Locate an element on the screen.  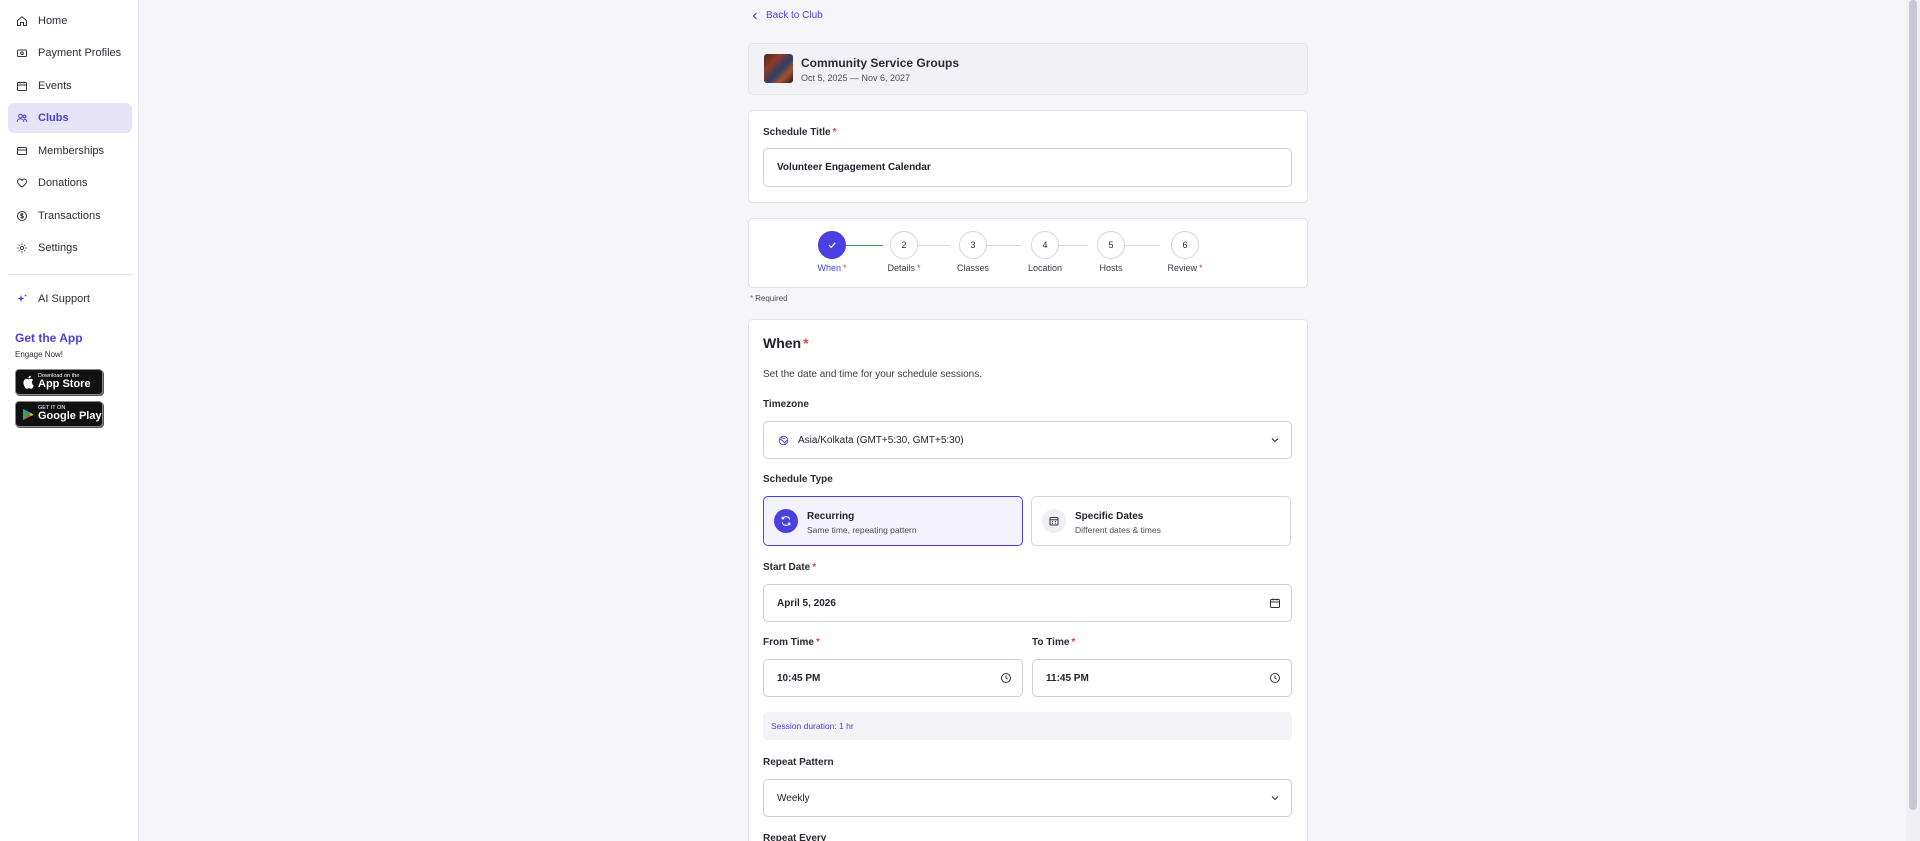
session-duration-note: Session duration: 1 hr is located at coordinates (1027, 726).